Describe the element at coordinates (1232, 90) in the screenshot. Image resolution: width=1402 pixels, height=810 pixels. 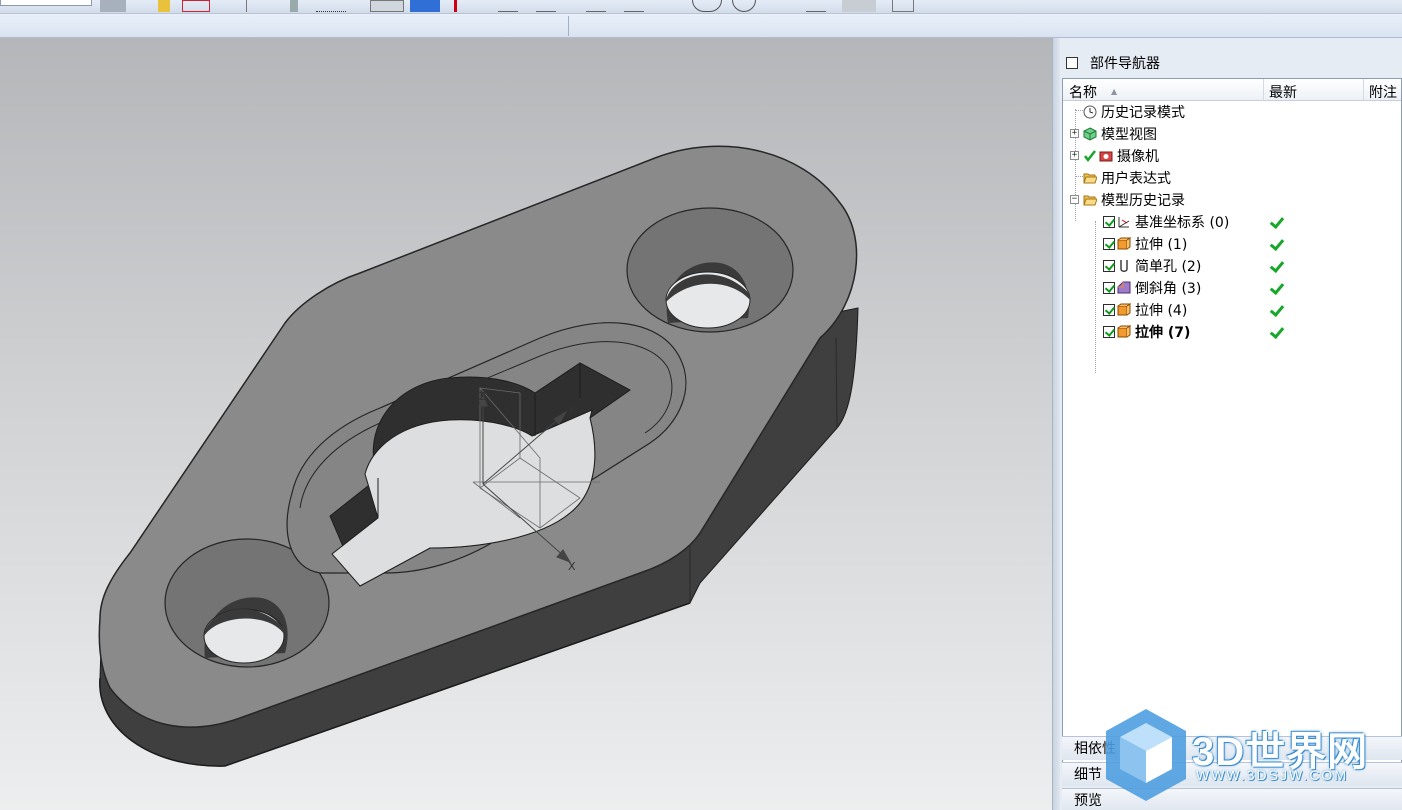
I see `column-header-row: 名称 ▲ 最新 附注` at that location.